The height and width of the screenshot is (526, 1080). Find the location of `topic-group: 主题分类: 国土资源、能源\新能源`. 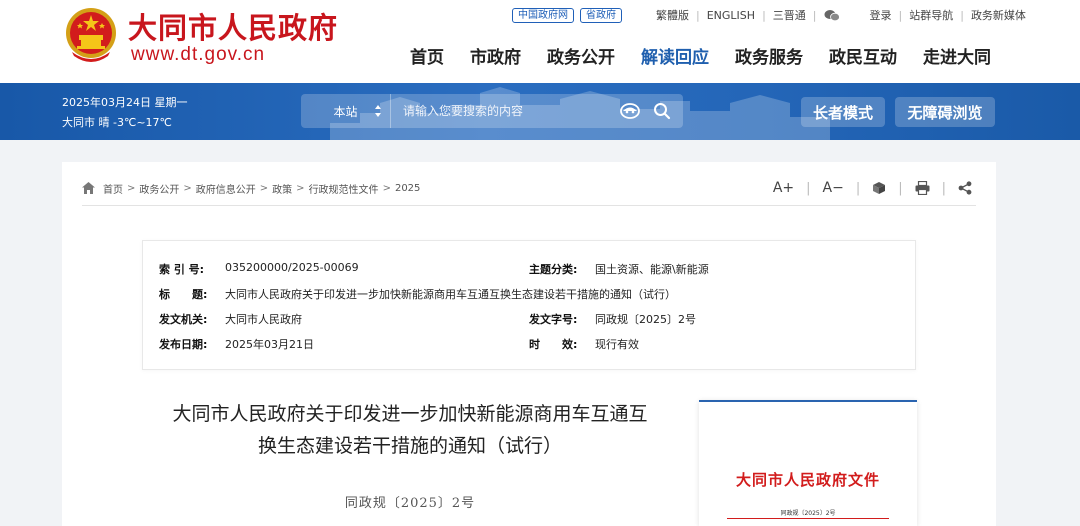

topic-group: 主题分类: 国土资源、能源\新能源 is located at coordinates (619, 269).